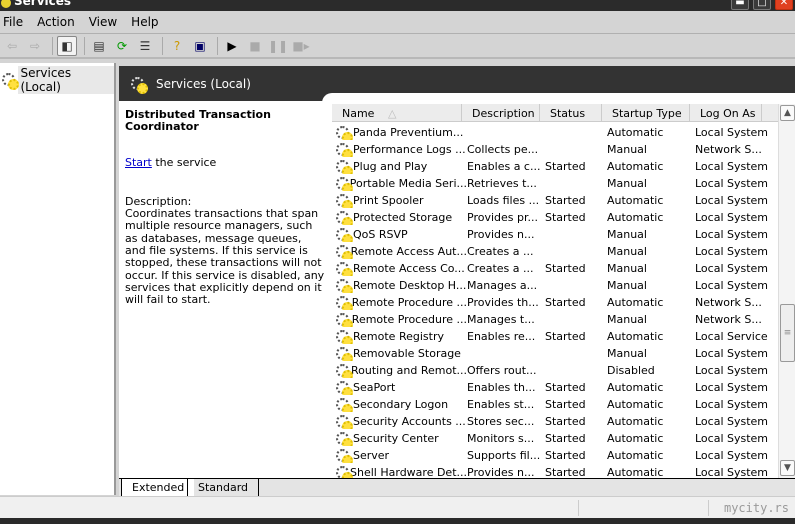 This screenshot has height=524, width=795. Describe the element at coordinates (138, 162) in the screenshot. I see `start-service-link: Start` at that location.